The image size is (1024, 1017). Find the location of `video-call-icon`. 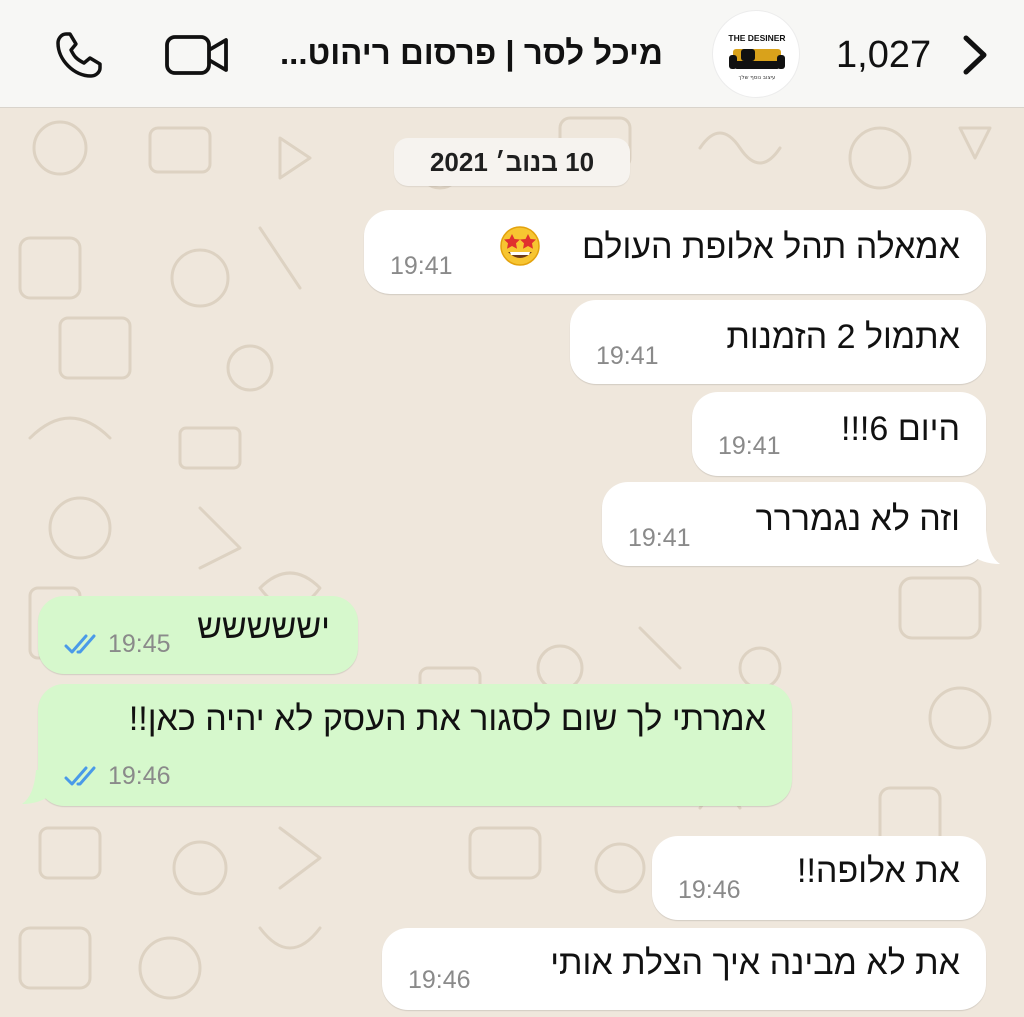

video-call-icon is located at coordinates (197, 55).